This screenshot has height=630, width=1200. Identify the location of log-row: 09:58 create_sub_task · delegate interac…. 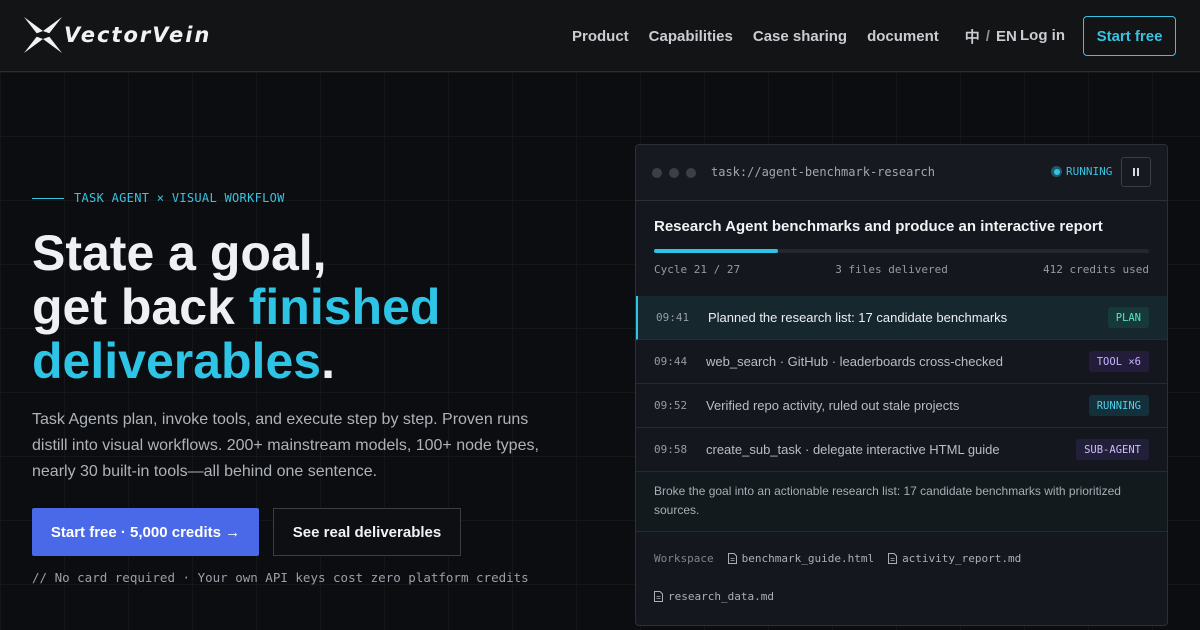
(901, 450).